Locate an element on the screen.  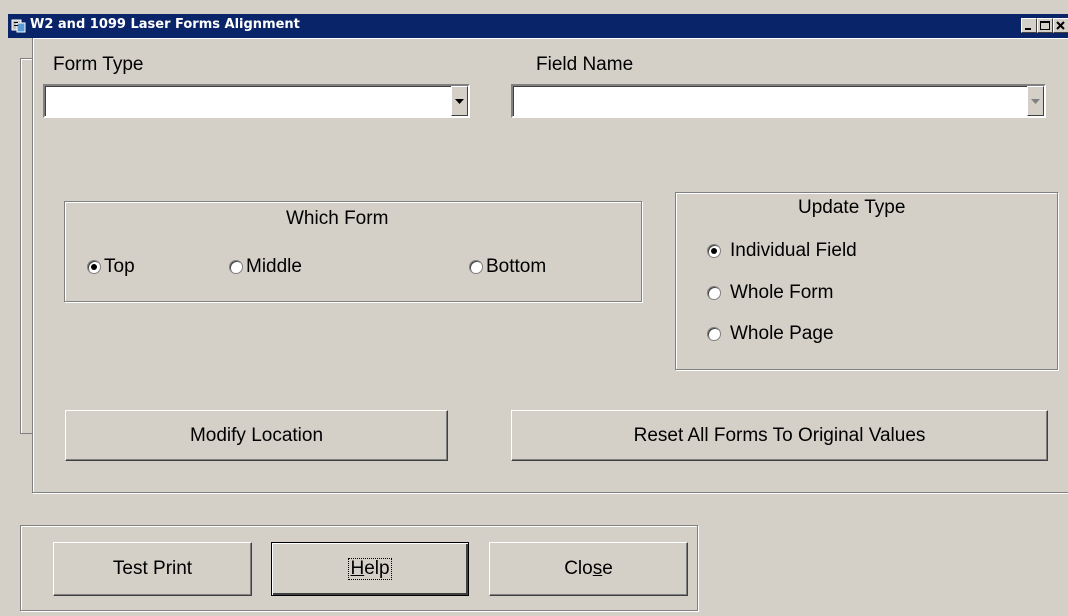
maximize-button is located at coordinates (1045, 25).